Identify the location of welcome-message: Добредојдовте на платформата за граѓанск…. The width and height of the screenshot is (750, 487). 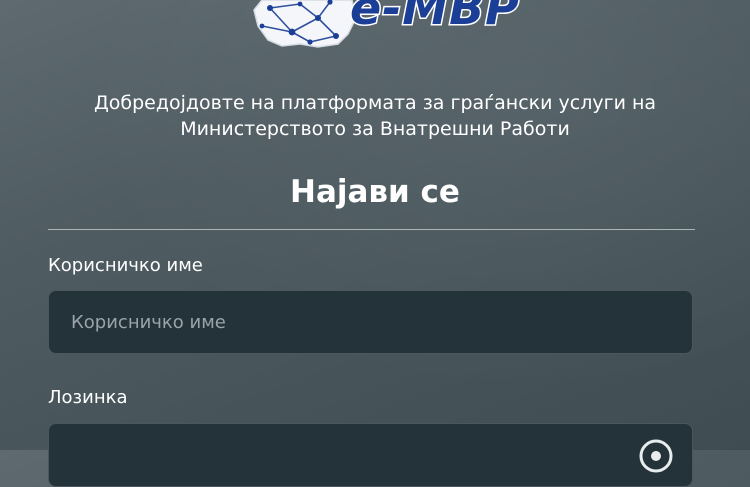
(375, 116).